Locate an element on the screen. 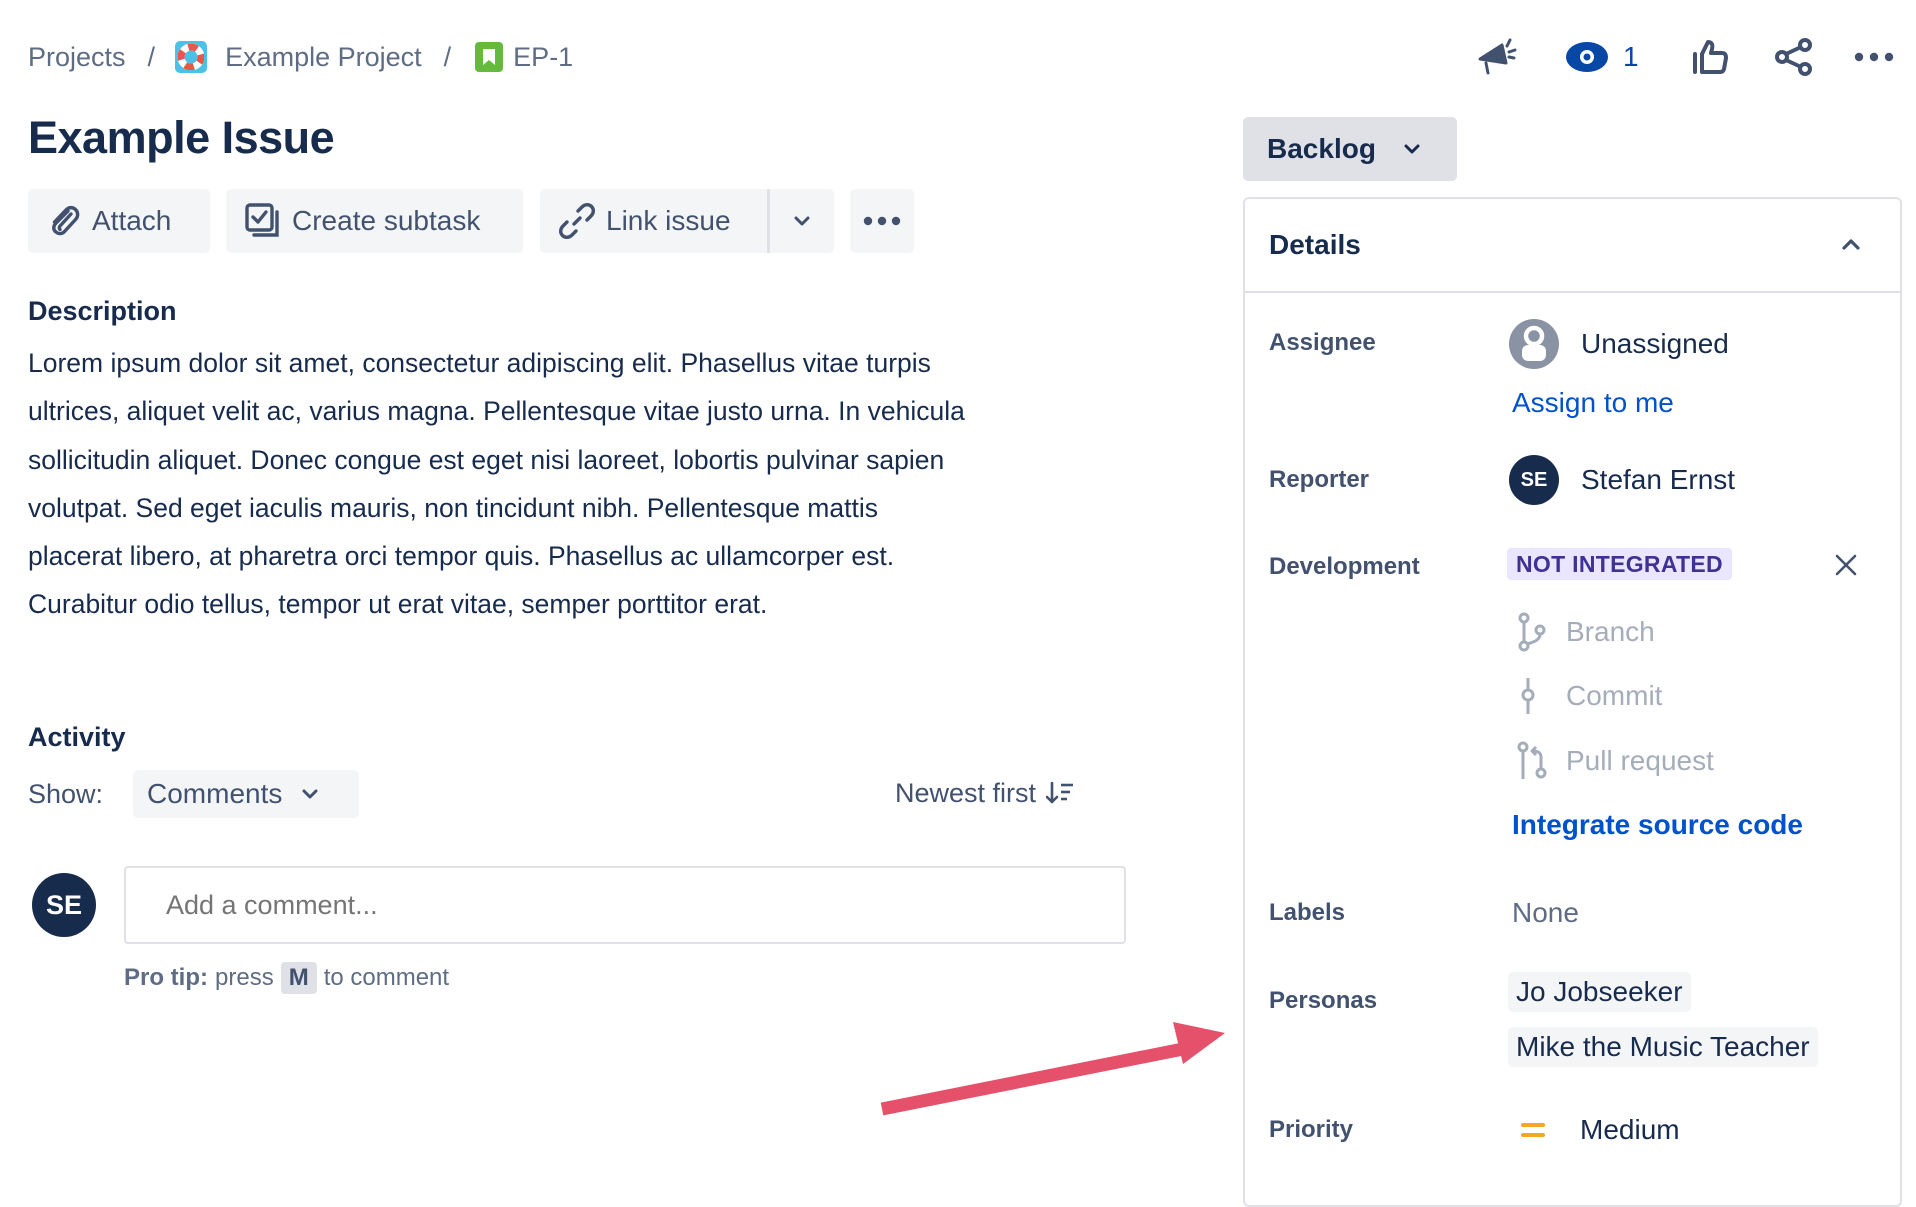 The height and width of the screenshot is (1207, 1916). reporter-value: Stefan Ernst is located at coordinates (1658, 479).